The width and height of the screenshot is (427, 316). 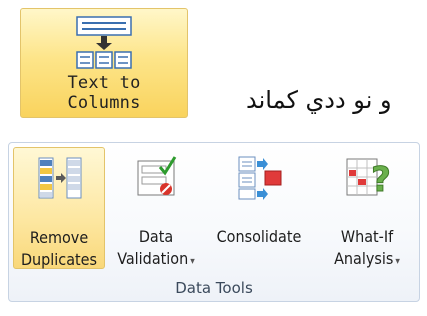 I want to click on consolidate-icon, so click(x=260, y=178).